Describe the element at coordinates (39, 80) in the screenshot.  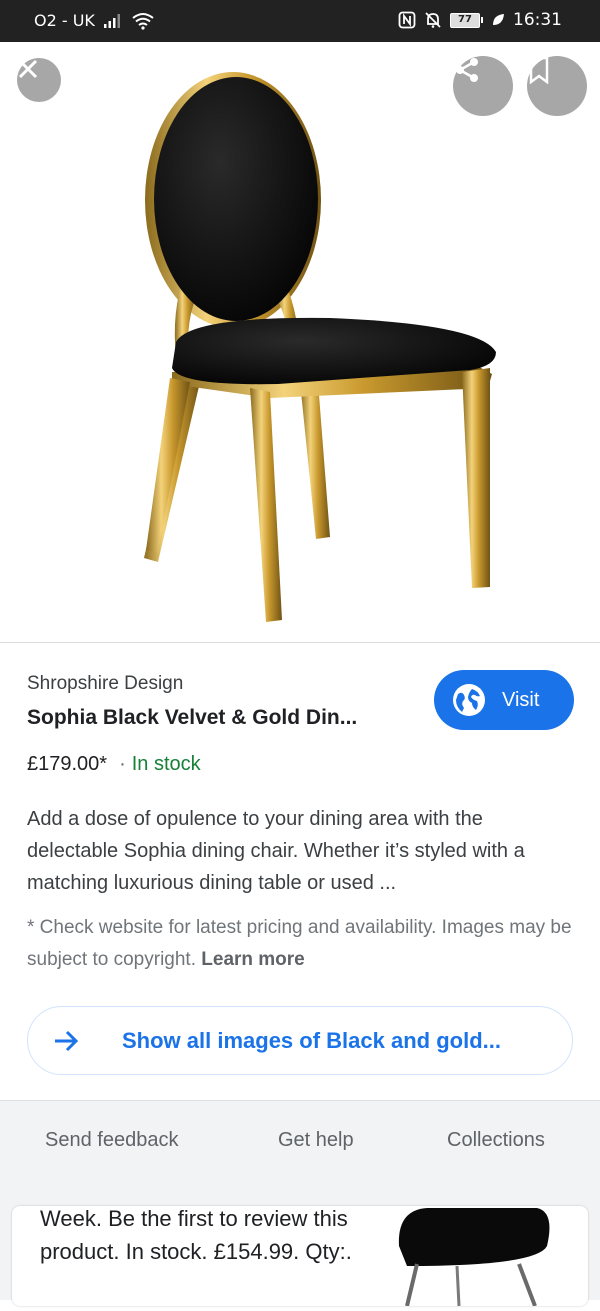
I see `close-button` at that location.